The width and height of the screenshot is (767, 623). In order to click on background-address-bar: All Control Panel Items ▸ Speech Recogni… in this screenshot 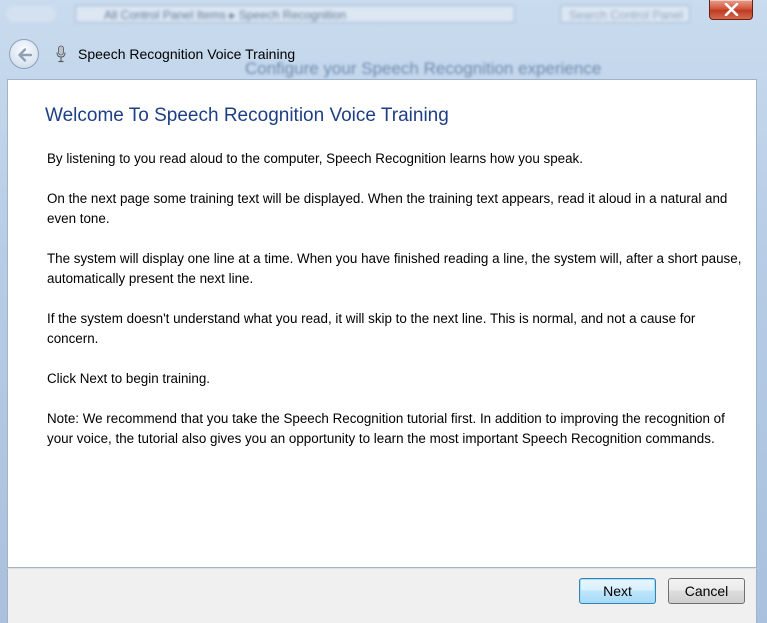, I will do `click(295, 14)`.